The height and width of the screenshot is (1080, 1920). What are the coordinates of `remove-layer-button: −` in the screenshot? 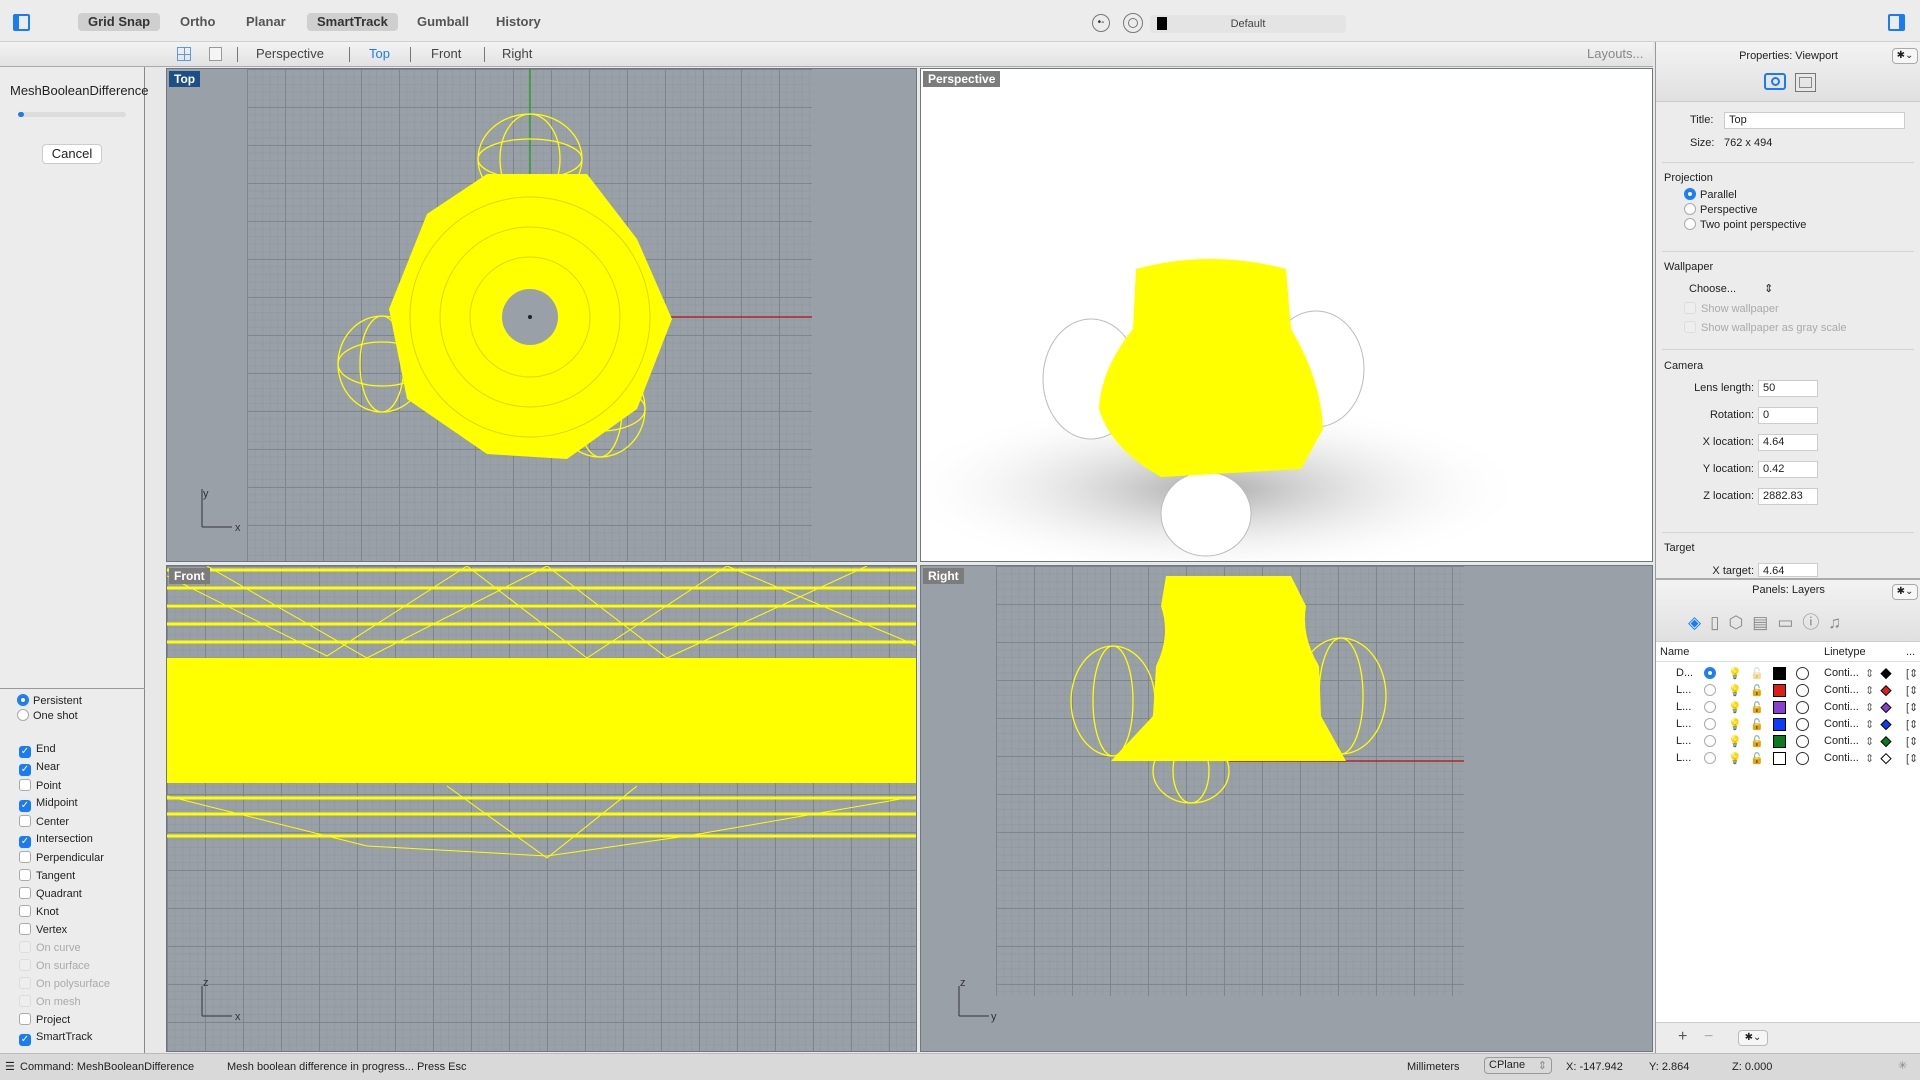 It's located at (1708, 1037).